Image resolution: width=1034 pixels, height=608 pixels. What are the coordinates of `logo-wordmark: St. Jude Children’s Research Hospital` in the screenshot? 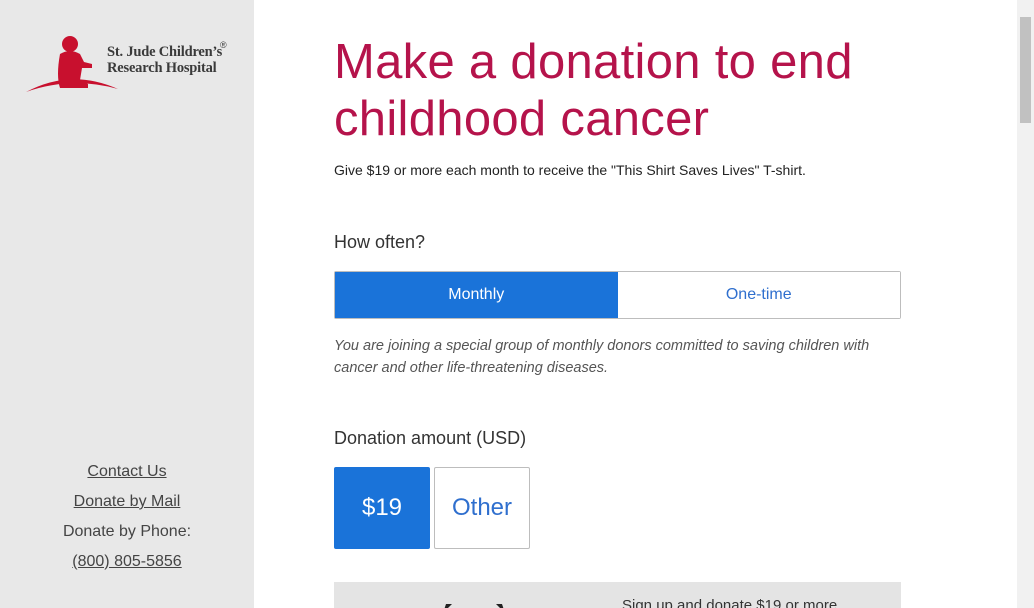 It's located at (164, 60).